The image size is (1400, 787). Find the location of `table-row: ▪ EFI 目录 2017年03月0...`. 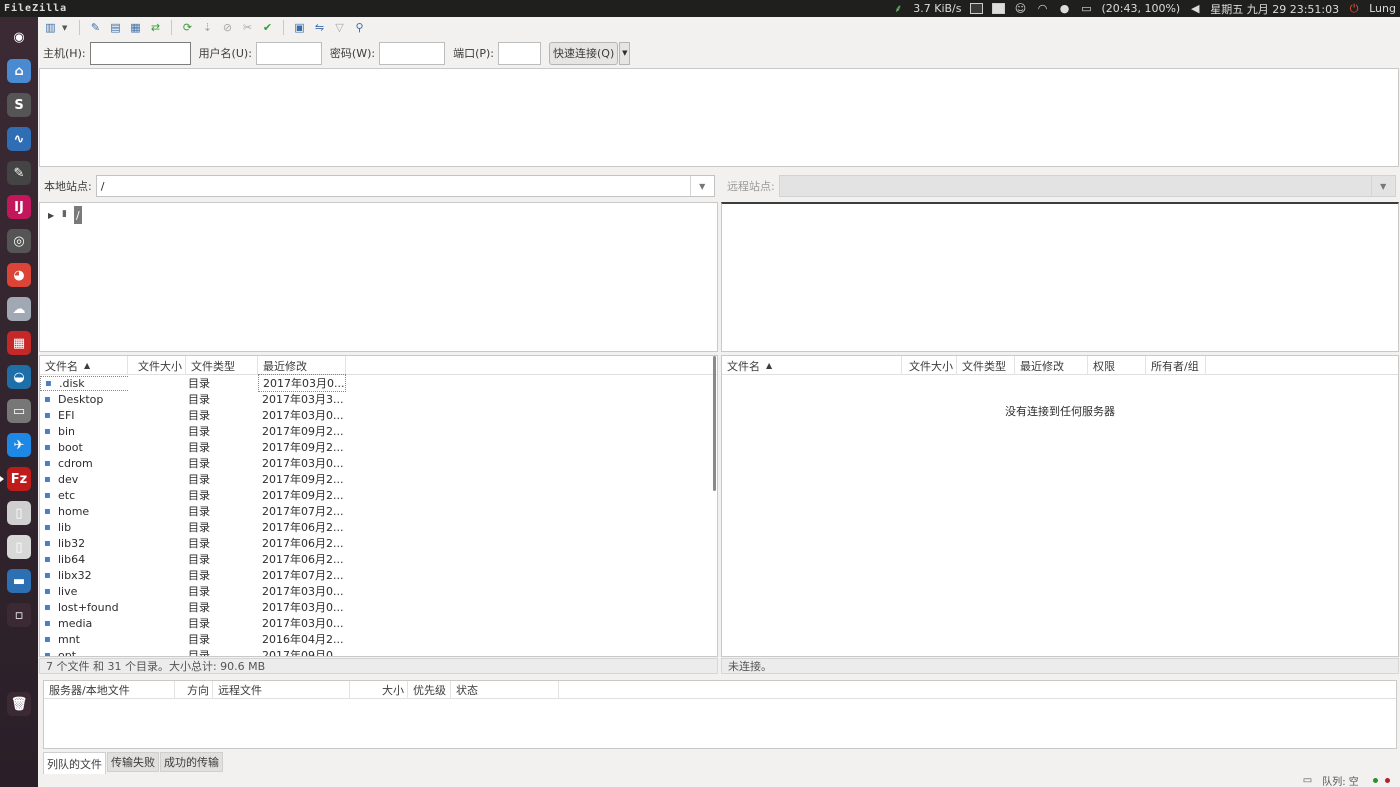

table-row: ▪ EFI 目录 2017年03月0... is located at coordinates (378, 415).